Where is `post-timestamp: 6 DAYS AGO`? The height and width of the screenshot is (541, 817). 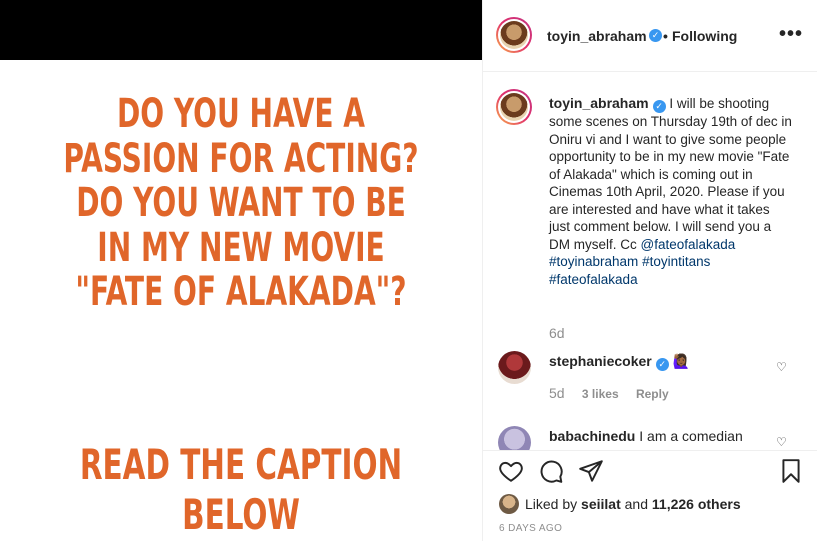 post-timestamp: 6 DAYS AGO is located at coordinates (530, 528).